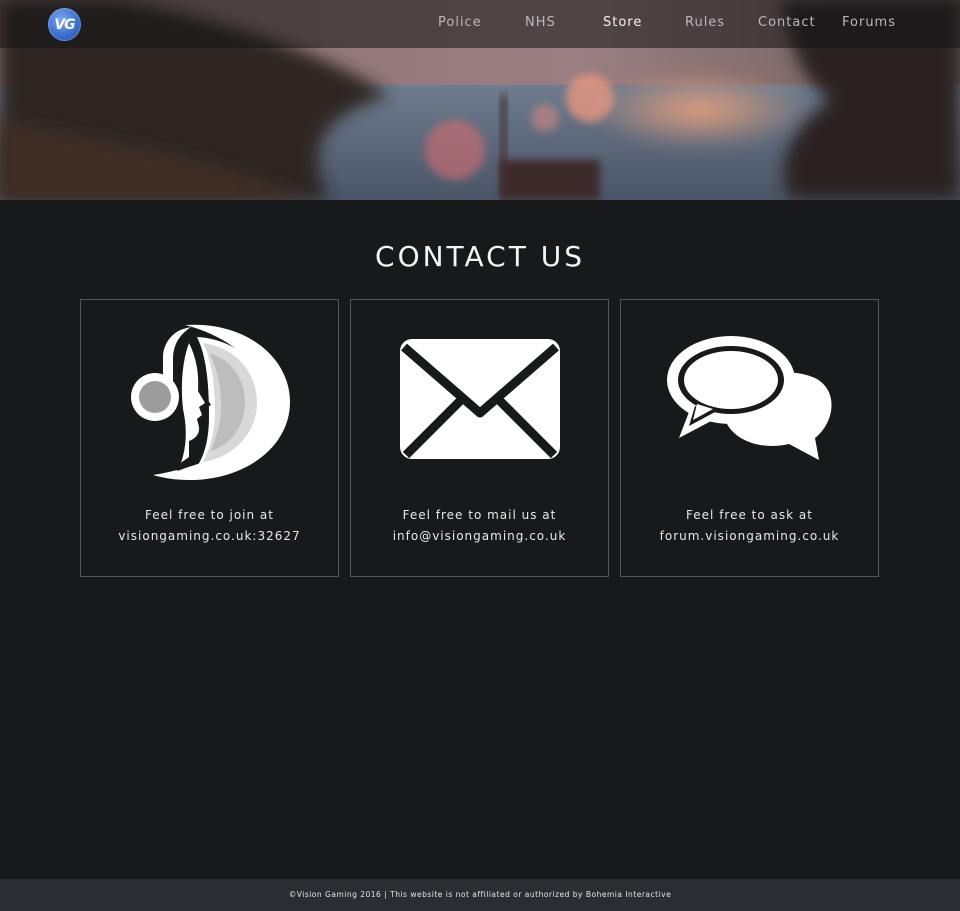  I want to click on logo: VG, so click(64, 24).